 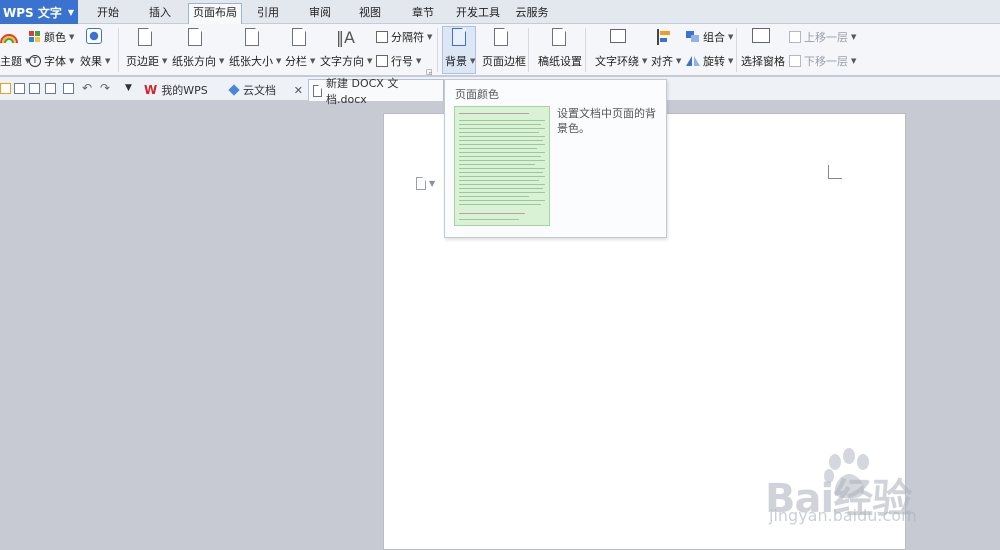 I want to click on app-menu-button: WPS 文字 ▼, so click(x=39, y=12).